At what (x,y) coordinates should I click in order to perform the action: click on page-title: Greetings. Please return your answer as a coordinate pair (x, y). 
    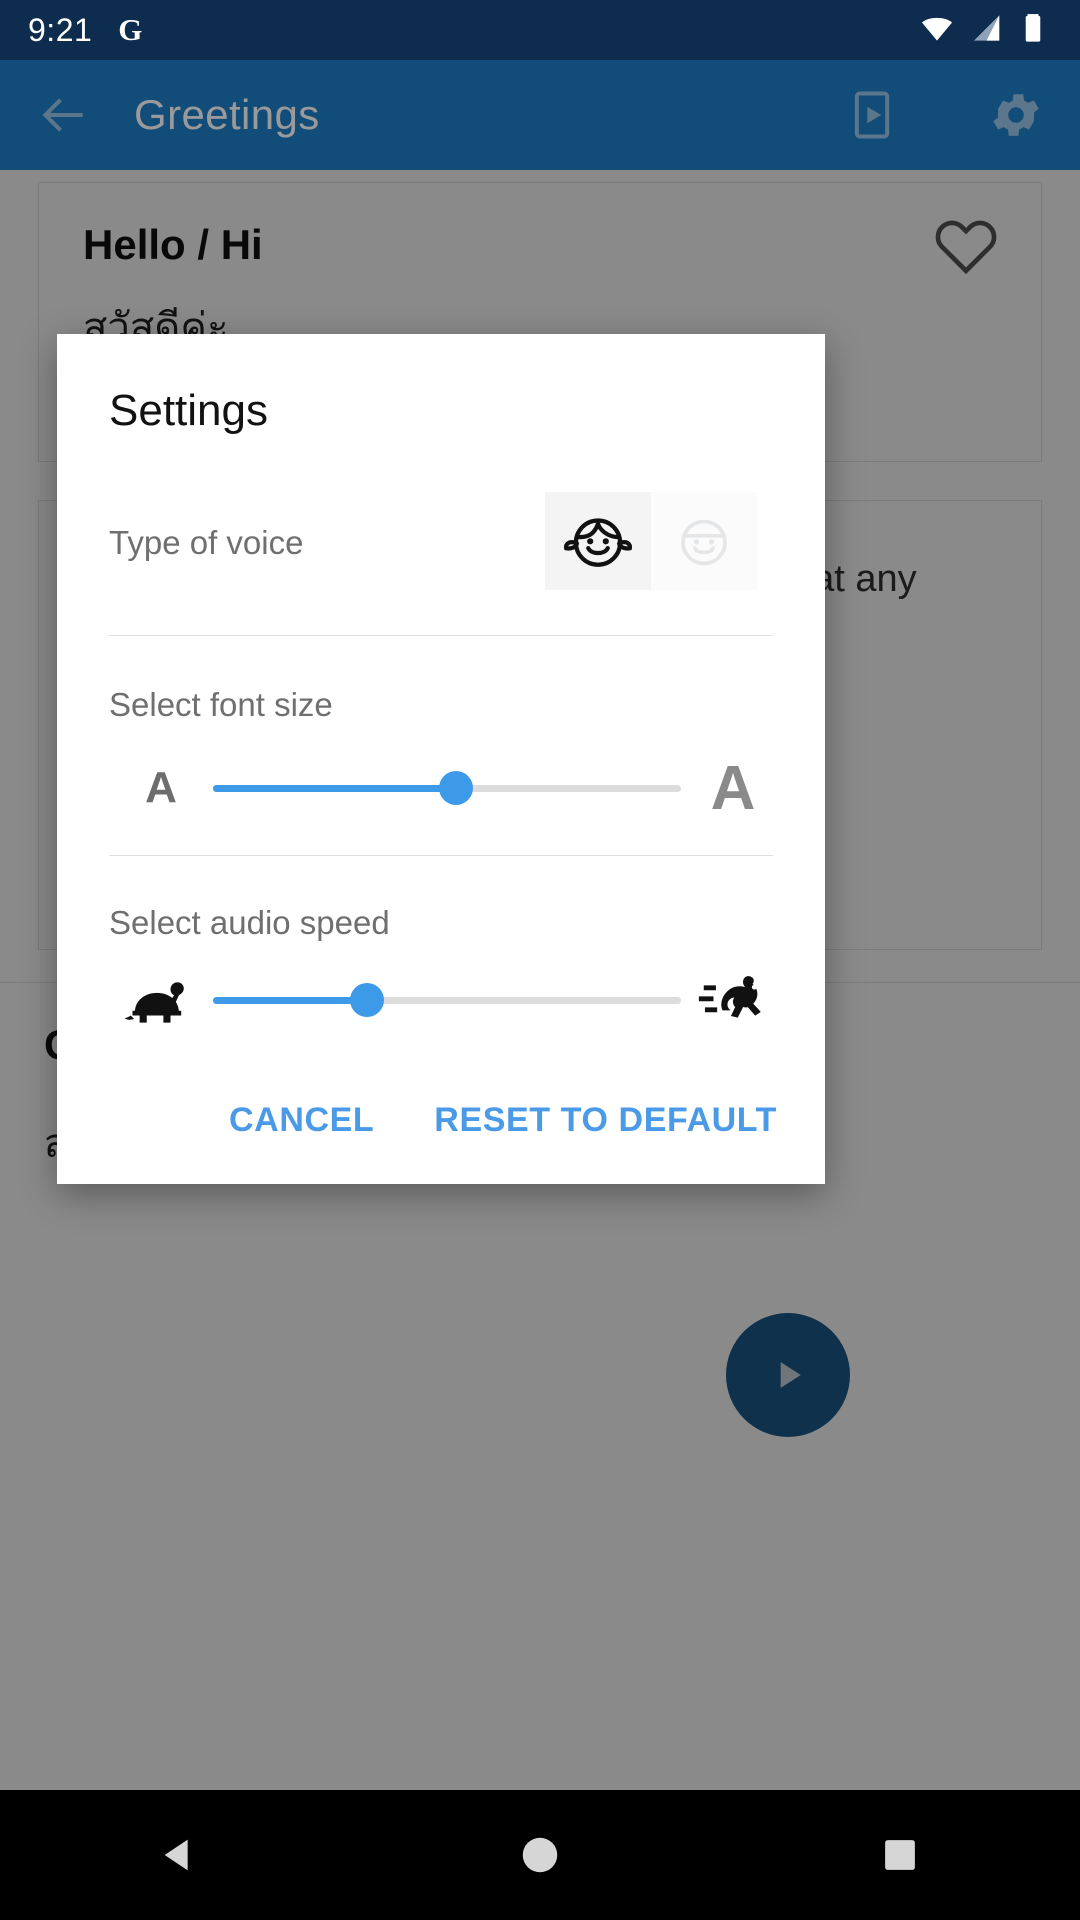
    Looking at the image, I should click on (227, 114).